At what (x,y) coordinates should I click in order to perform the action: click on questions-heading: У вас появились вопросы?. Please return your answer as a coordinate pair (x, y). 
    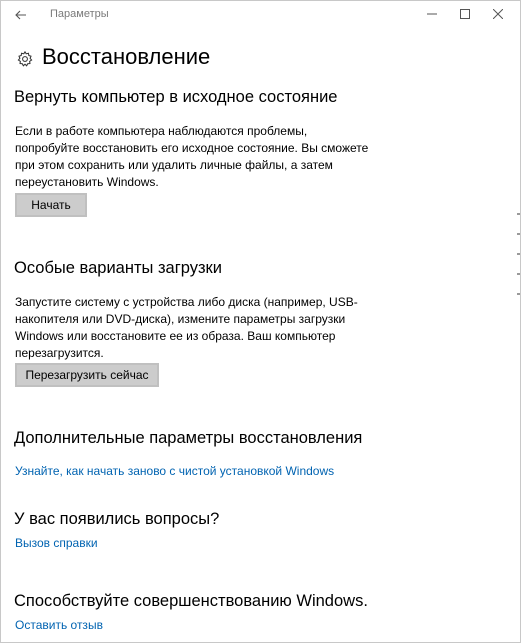
    Looking at the image, I should click on (117, 519).